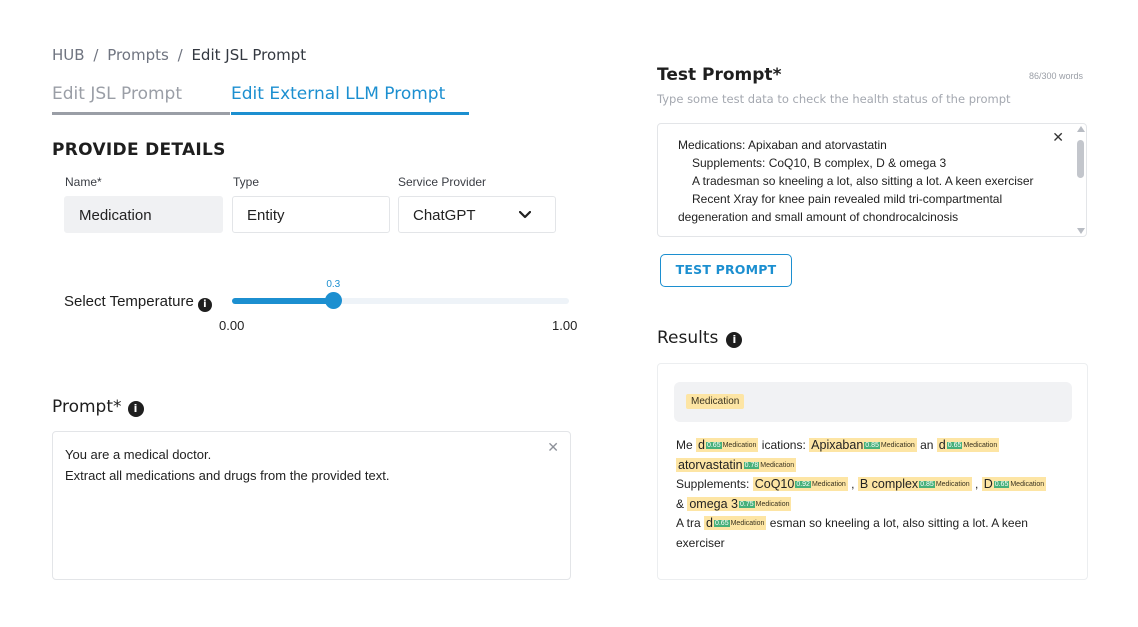  What do you see at coordinates (249, 55) in the screenshot?
I see `breadcrumb-current: Edit JSL Prompt` at bounding box center [249, 55].